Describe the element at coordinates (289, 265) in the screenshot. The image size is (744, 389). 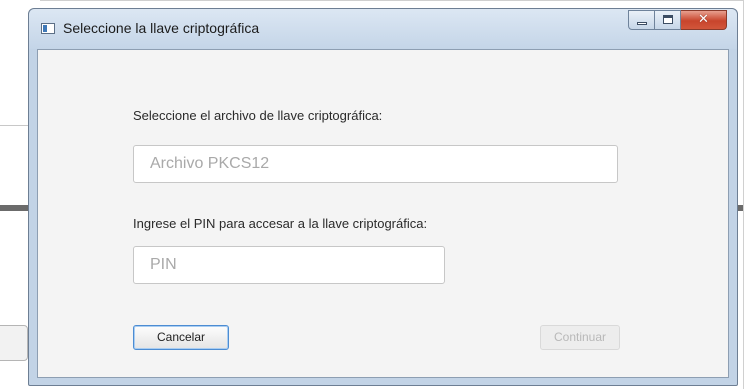
I see `pin-input` at that location.